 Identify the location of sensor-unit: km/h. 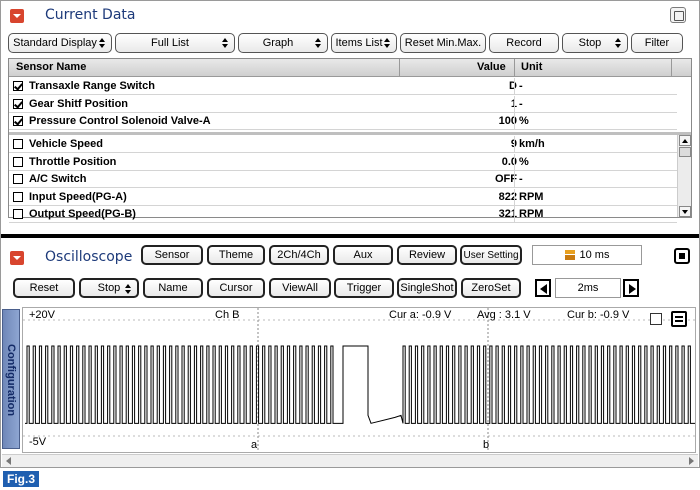
(532, 144).